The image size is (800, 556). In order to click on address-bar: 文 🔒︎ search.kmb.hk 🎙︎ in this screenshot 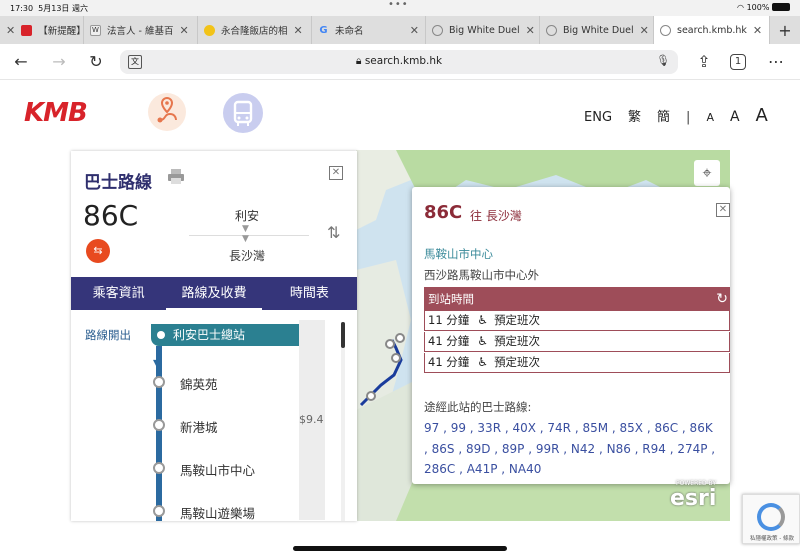, I will do `click(399, 62)`.